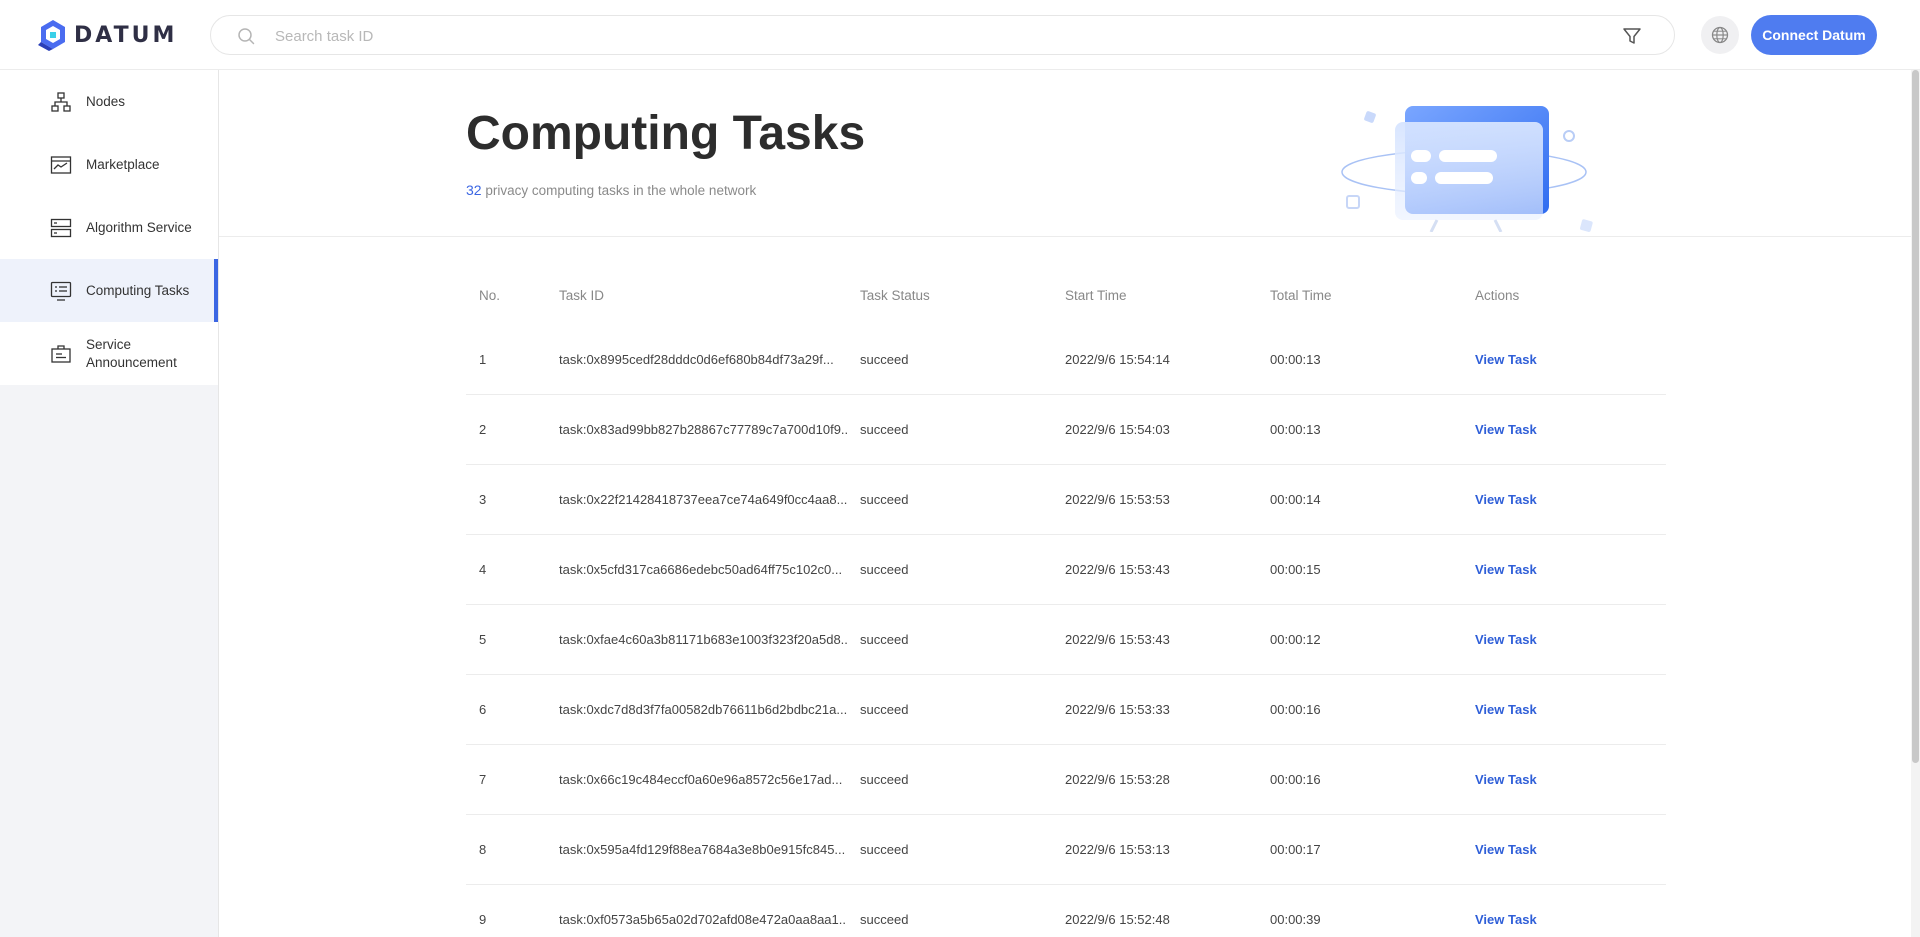 The width and height of the screenshot is (1920, 937). Describe the element at coordinates (483, 429) in the screenshot. I see `cell-no: 2` at that location.